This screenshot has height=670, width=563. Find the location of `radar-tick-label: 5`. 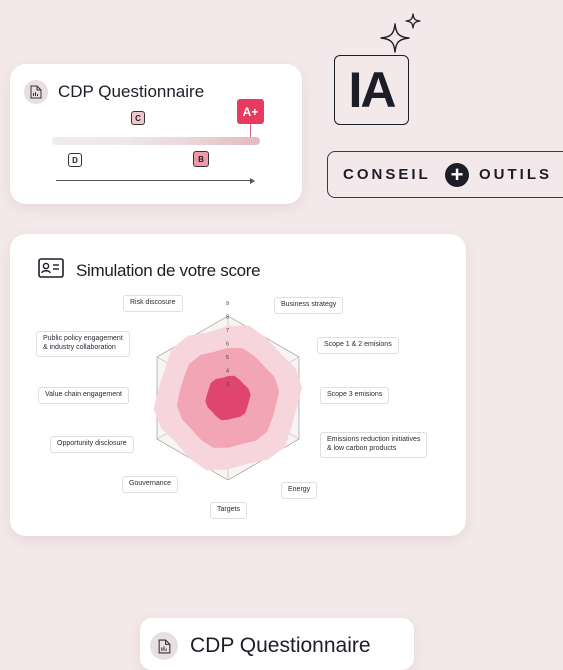

radar-tick-label: 5 is located at coordinates (227, 358).